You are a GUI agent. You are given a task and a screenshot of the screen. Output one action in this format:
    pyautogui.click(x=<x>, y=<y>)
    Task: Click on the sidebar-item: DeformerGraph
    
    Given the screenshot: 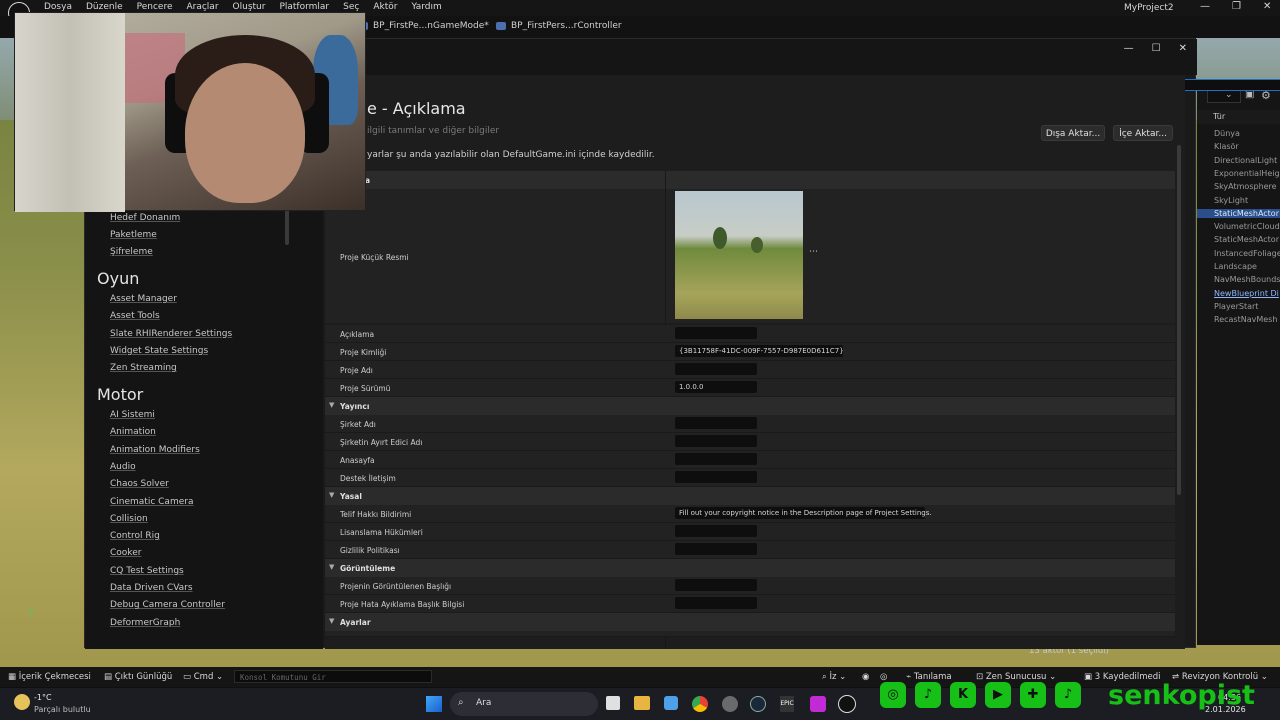 What is the action you would take?
    pyautogui.click(x=145, y=623)
    